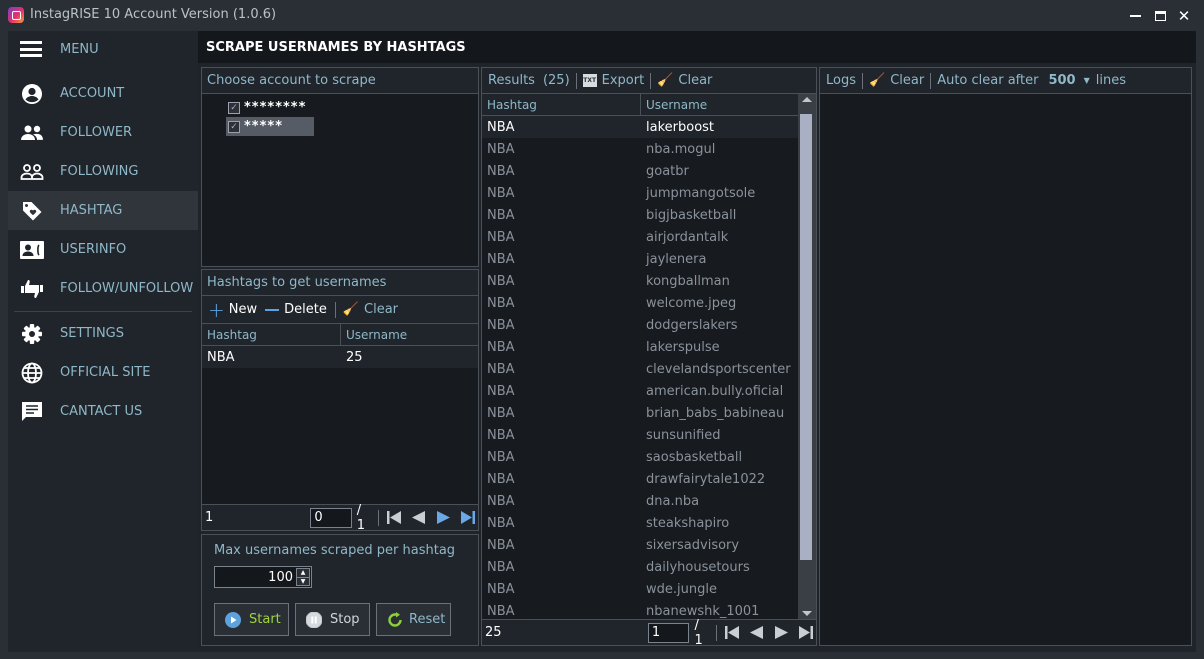 This screenshot has width=1204, height=659. I want to click on table-row: NBA lakerboost, so click(640, 127).